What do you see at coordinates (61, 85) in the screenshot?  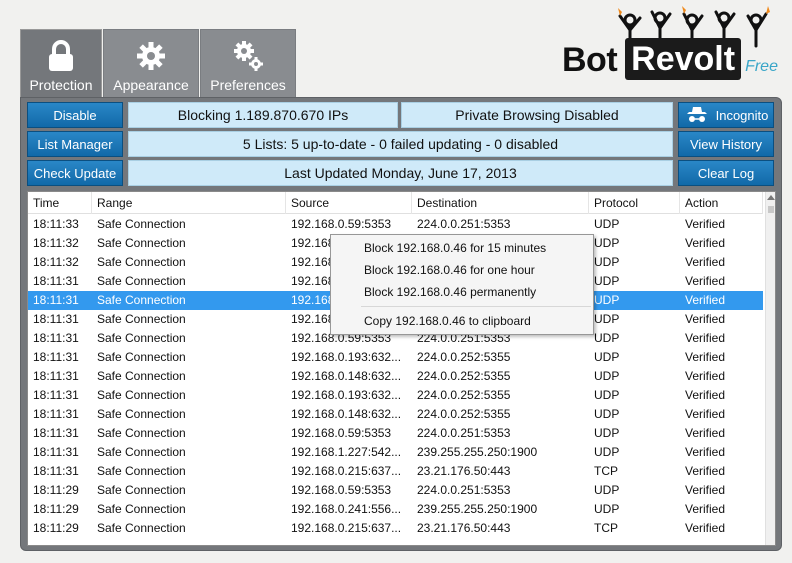 I see `tab-label: Protection` at bounding box center [61, 85].